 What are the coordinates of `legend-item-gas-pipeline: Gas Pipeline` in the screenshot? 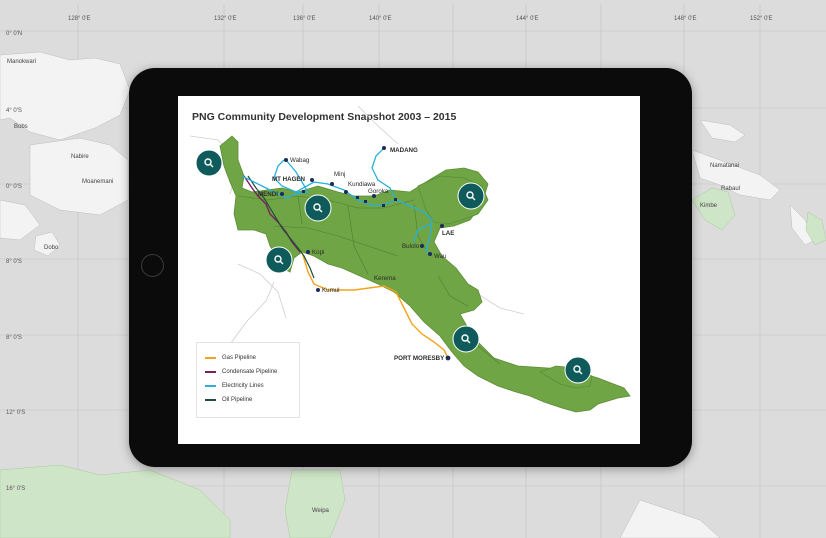 It's located at (230, 358).